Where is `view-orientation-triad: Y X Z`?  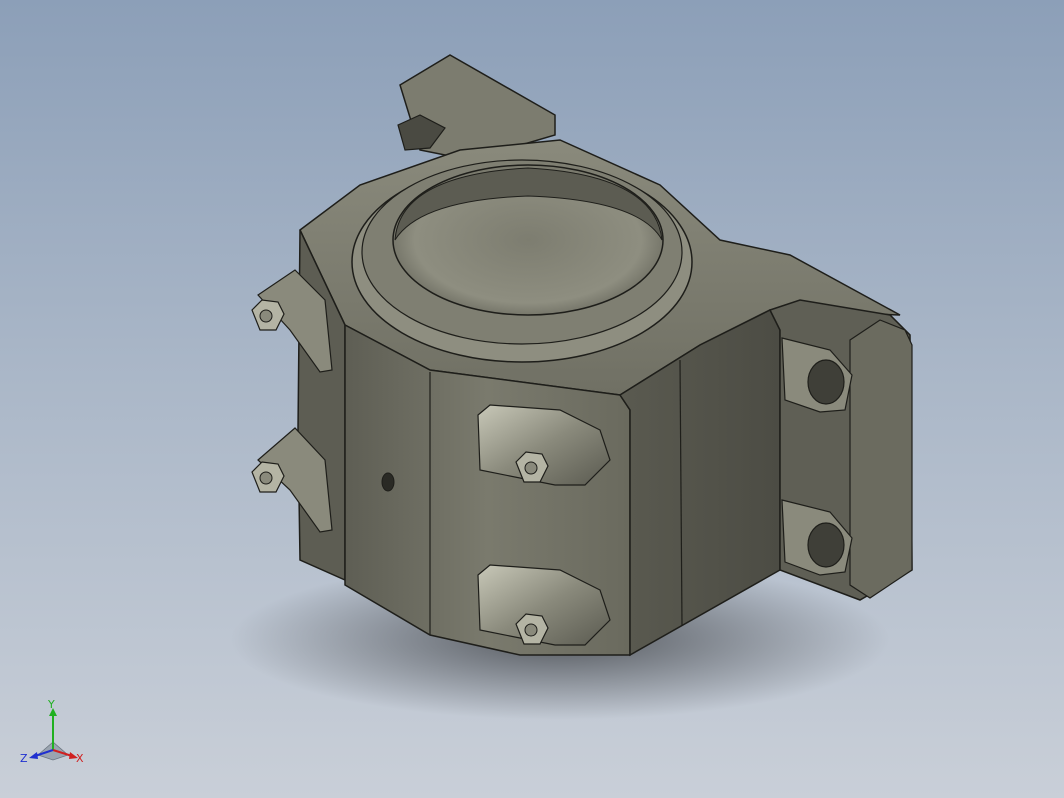
view-orientation-triad: Y X Z is located at coordinates (53, 736).